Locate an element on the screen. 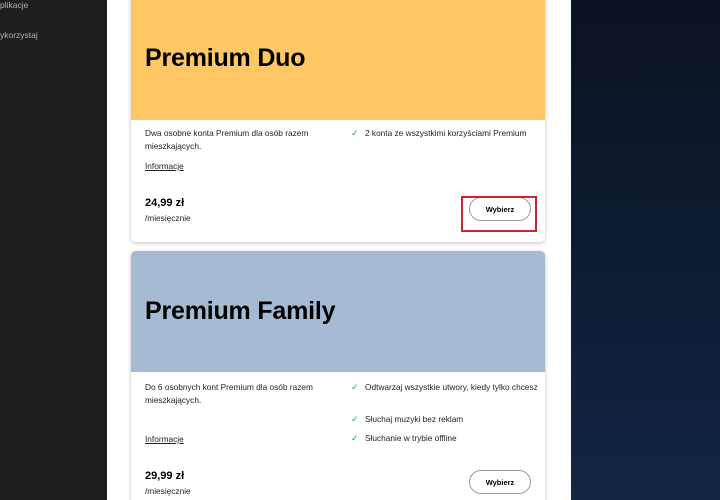 This screenshot has width=720, height=500. plan-header: Premium Family is located at coordinates (338, 311).